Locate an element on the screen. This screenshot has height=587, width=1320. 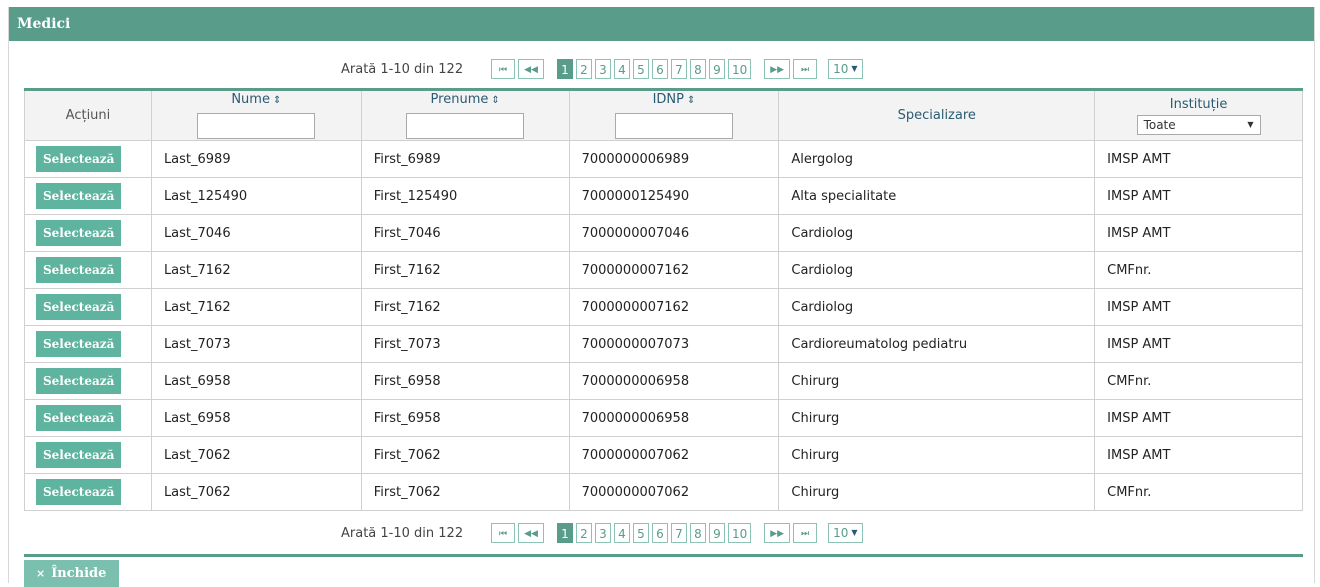
cell-nume: Last_6989 is located at coordinates (256, 159).